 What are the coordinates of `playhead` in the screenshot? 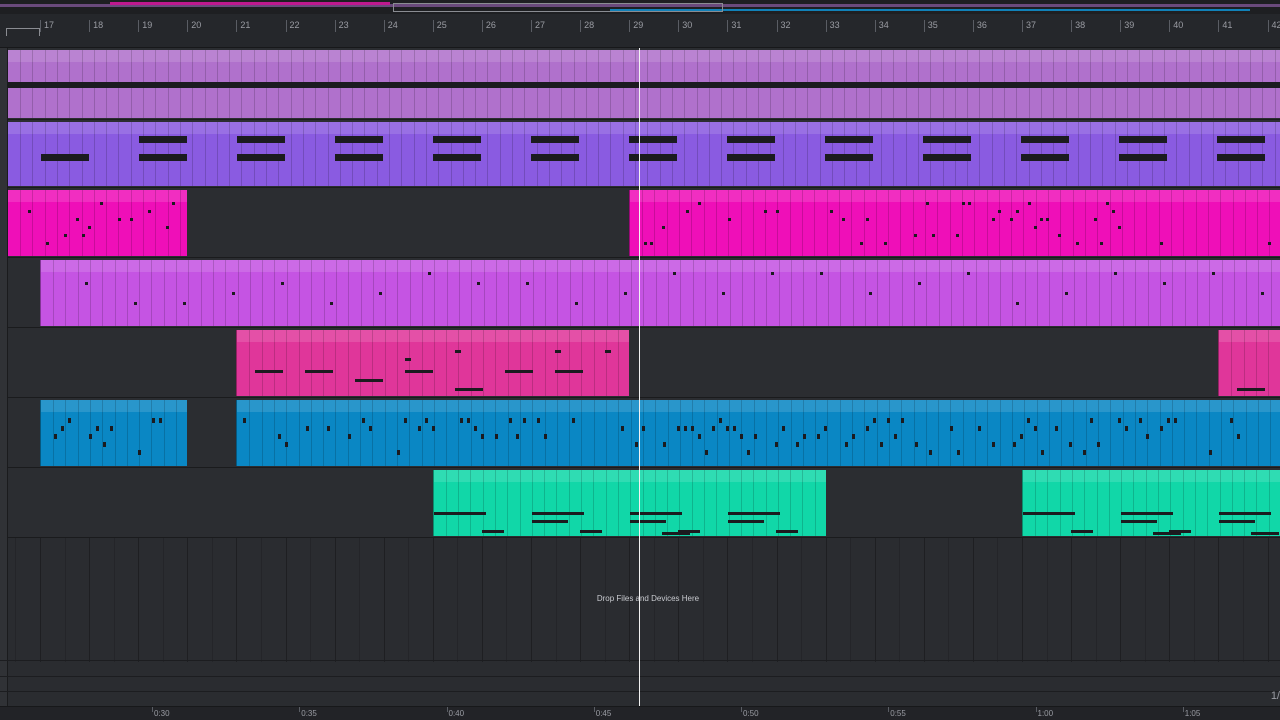 It's located at (640, 377).